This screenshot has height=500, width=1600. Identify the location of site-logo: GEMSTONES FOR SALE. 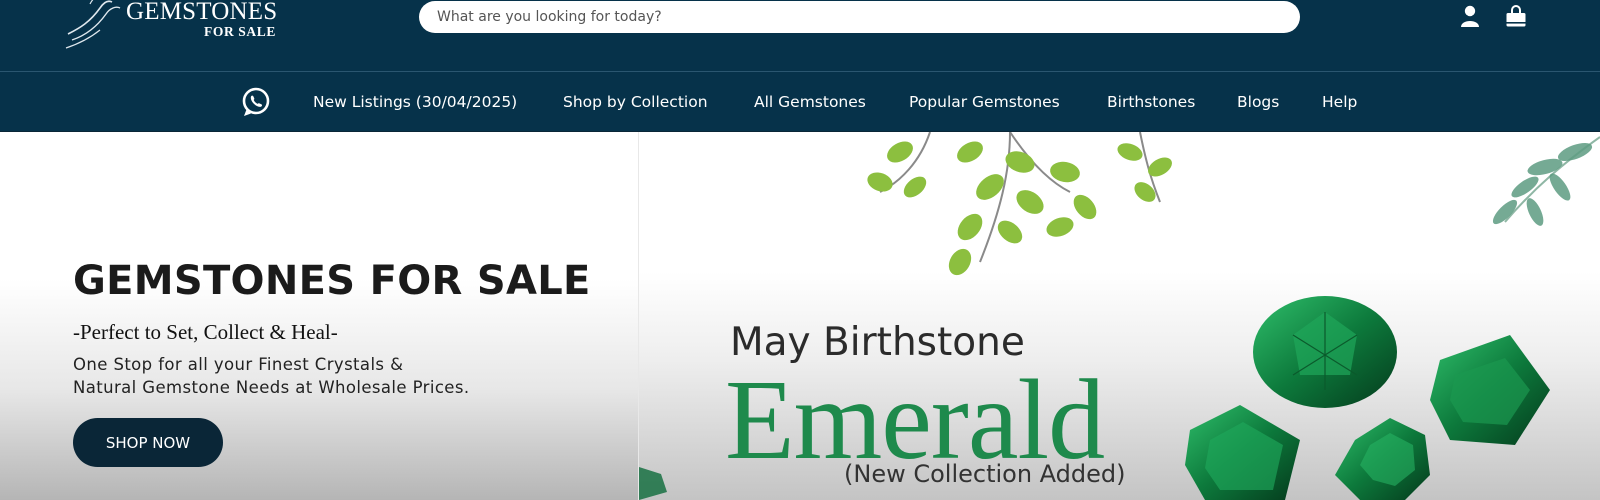
(175, 25).